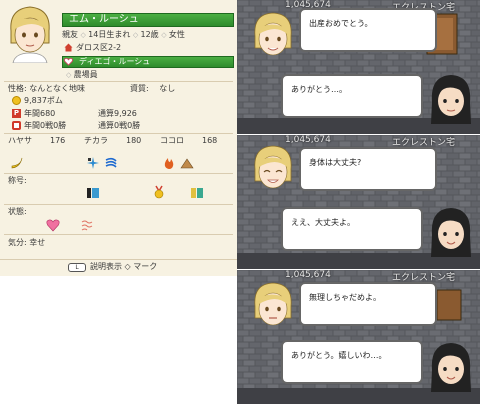  What do you see at coordinates (30, 34) in the screenshot?
I see `character-portrait` at bounding box center [30, 34].